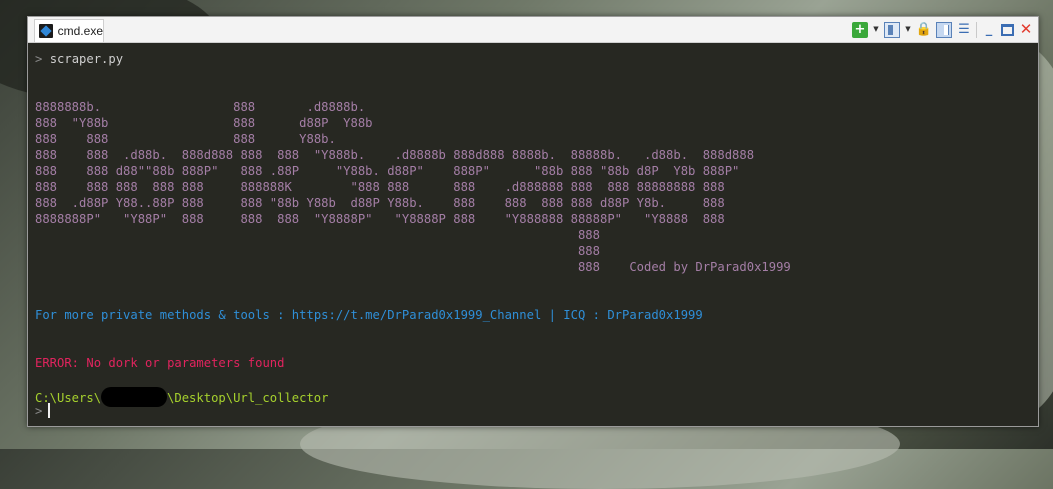 This screenshot has height=489, width=1053. What do you see at coordinates (185, 139) in the screenshot?
I see `ascii-art-line: 888 888 888 Y88b.` at bounding box center [185, 139].